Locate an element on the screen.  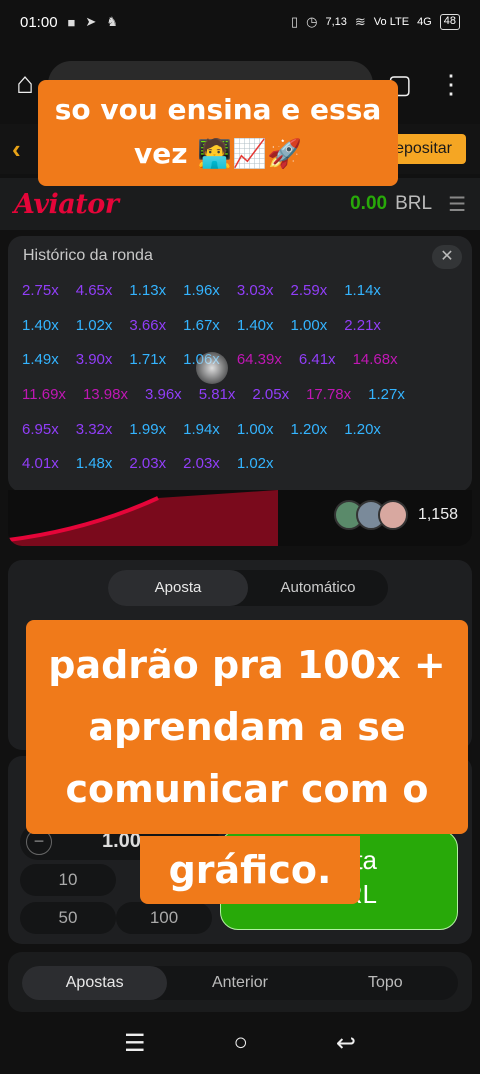
wifi-icon: ≋ is located at coordinates (360, 21).